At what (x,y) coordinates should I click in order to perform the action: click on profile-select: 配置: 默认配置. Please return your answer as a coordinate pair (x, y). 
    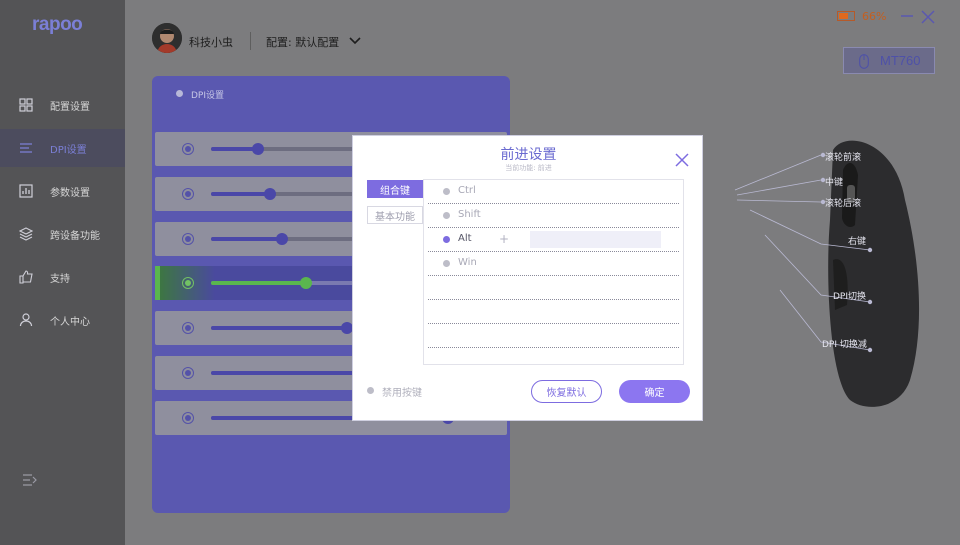
    Looking at the image, I should click on (302, 42).